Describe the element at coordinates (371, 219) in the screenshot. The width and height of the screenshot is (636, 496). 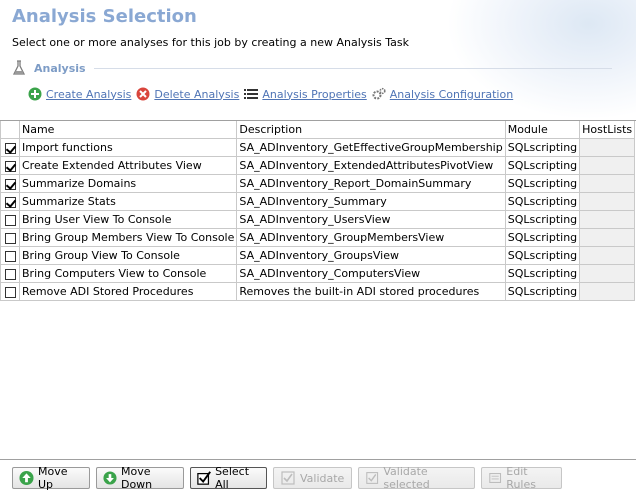
I see `cell-description: SA_ADInventory_UsersView` at that location.